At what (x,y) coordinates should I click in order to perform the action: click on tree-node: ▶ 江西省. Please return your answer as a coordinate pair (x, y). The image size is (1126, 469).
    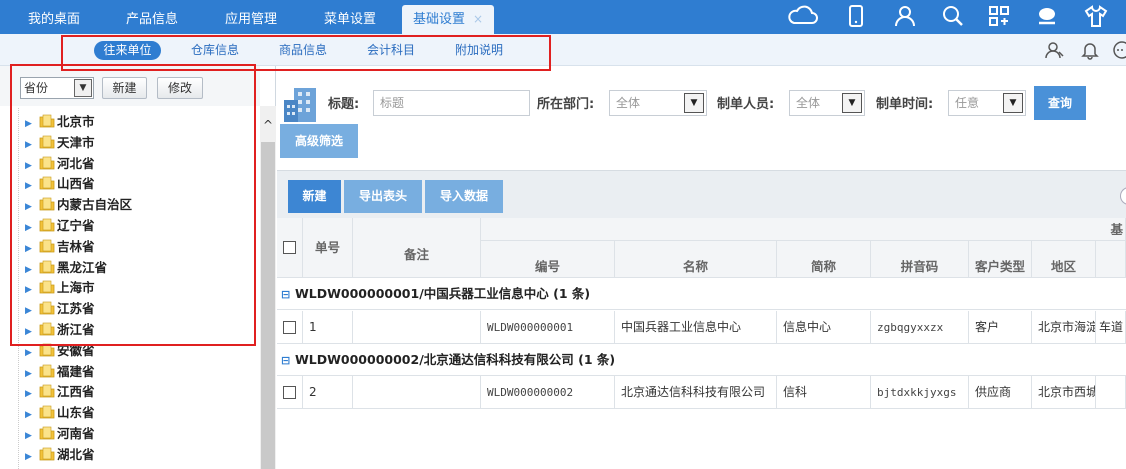
    Looking at the image, I should click on (60, 392).